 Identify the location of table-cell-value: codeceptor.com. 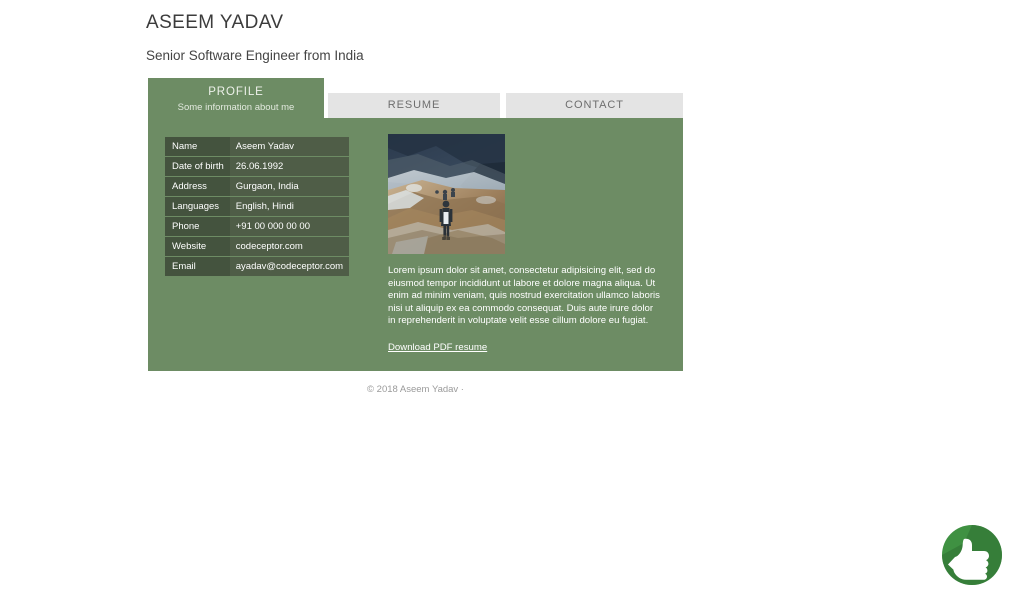
(289, 246).